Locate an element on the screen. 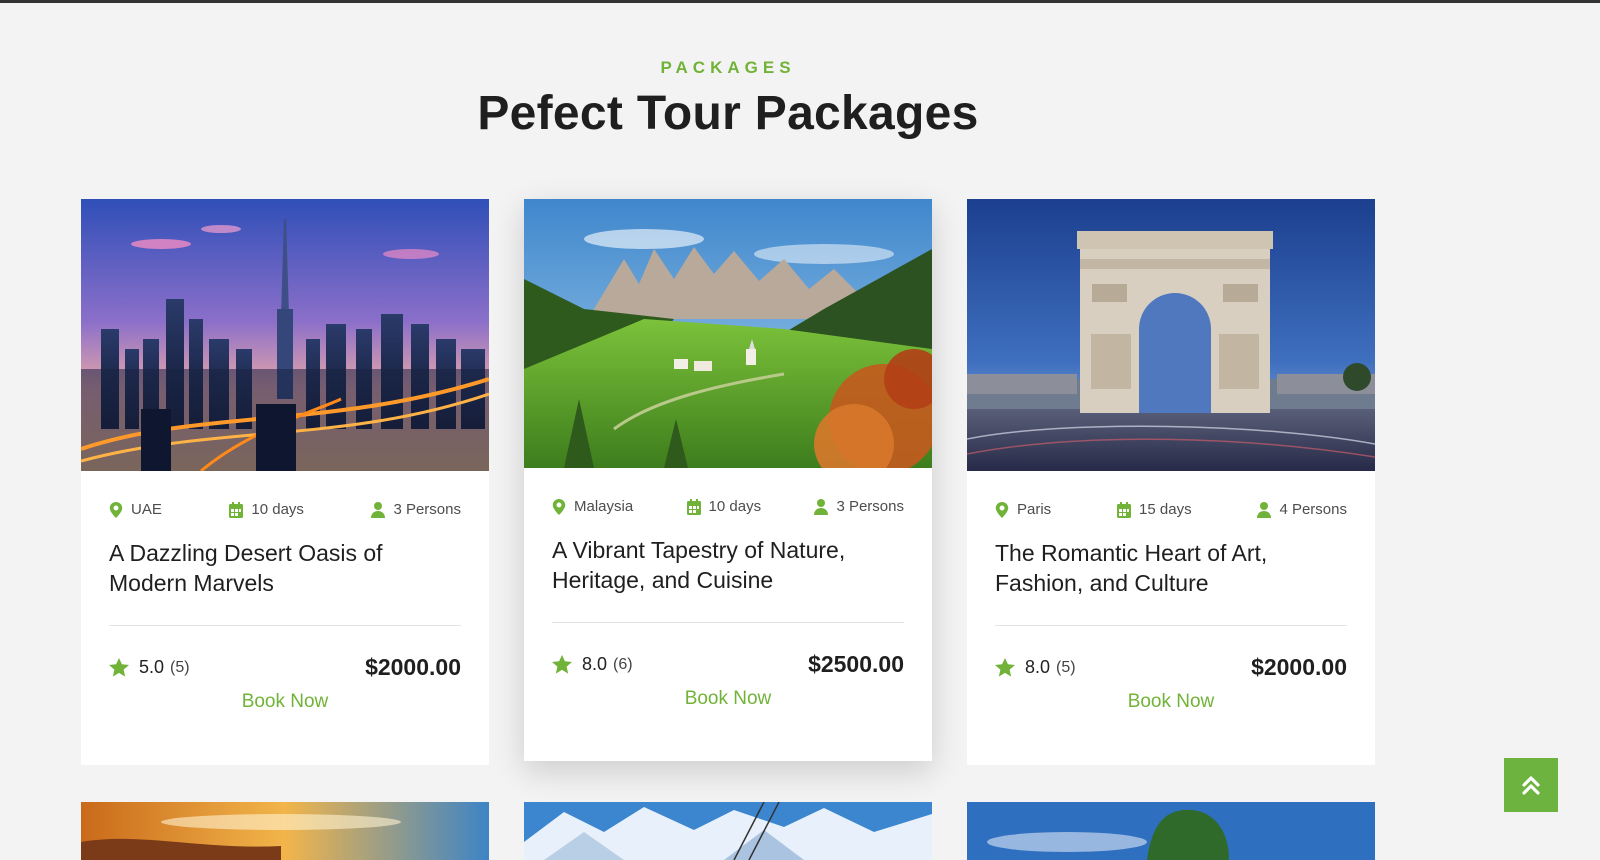  top-border is located at coordinates (800, 1).